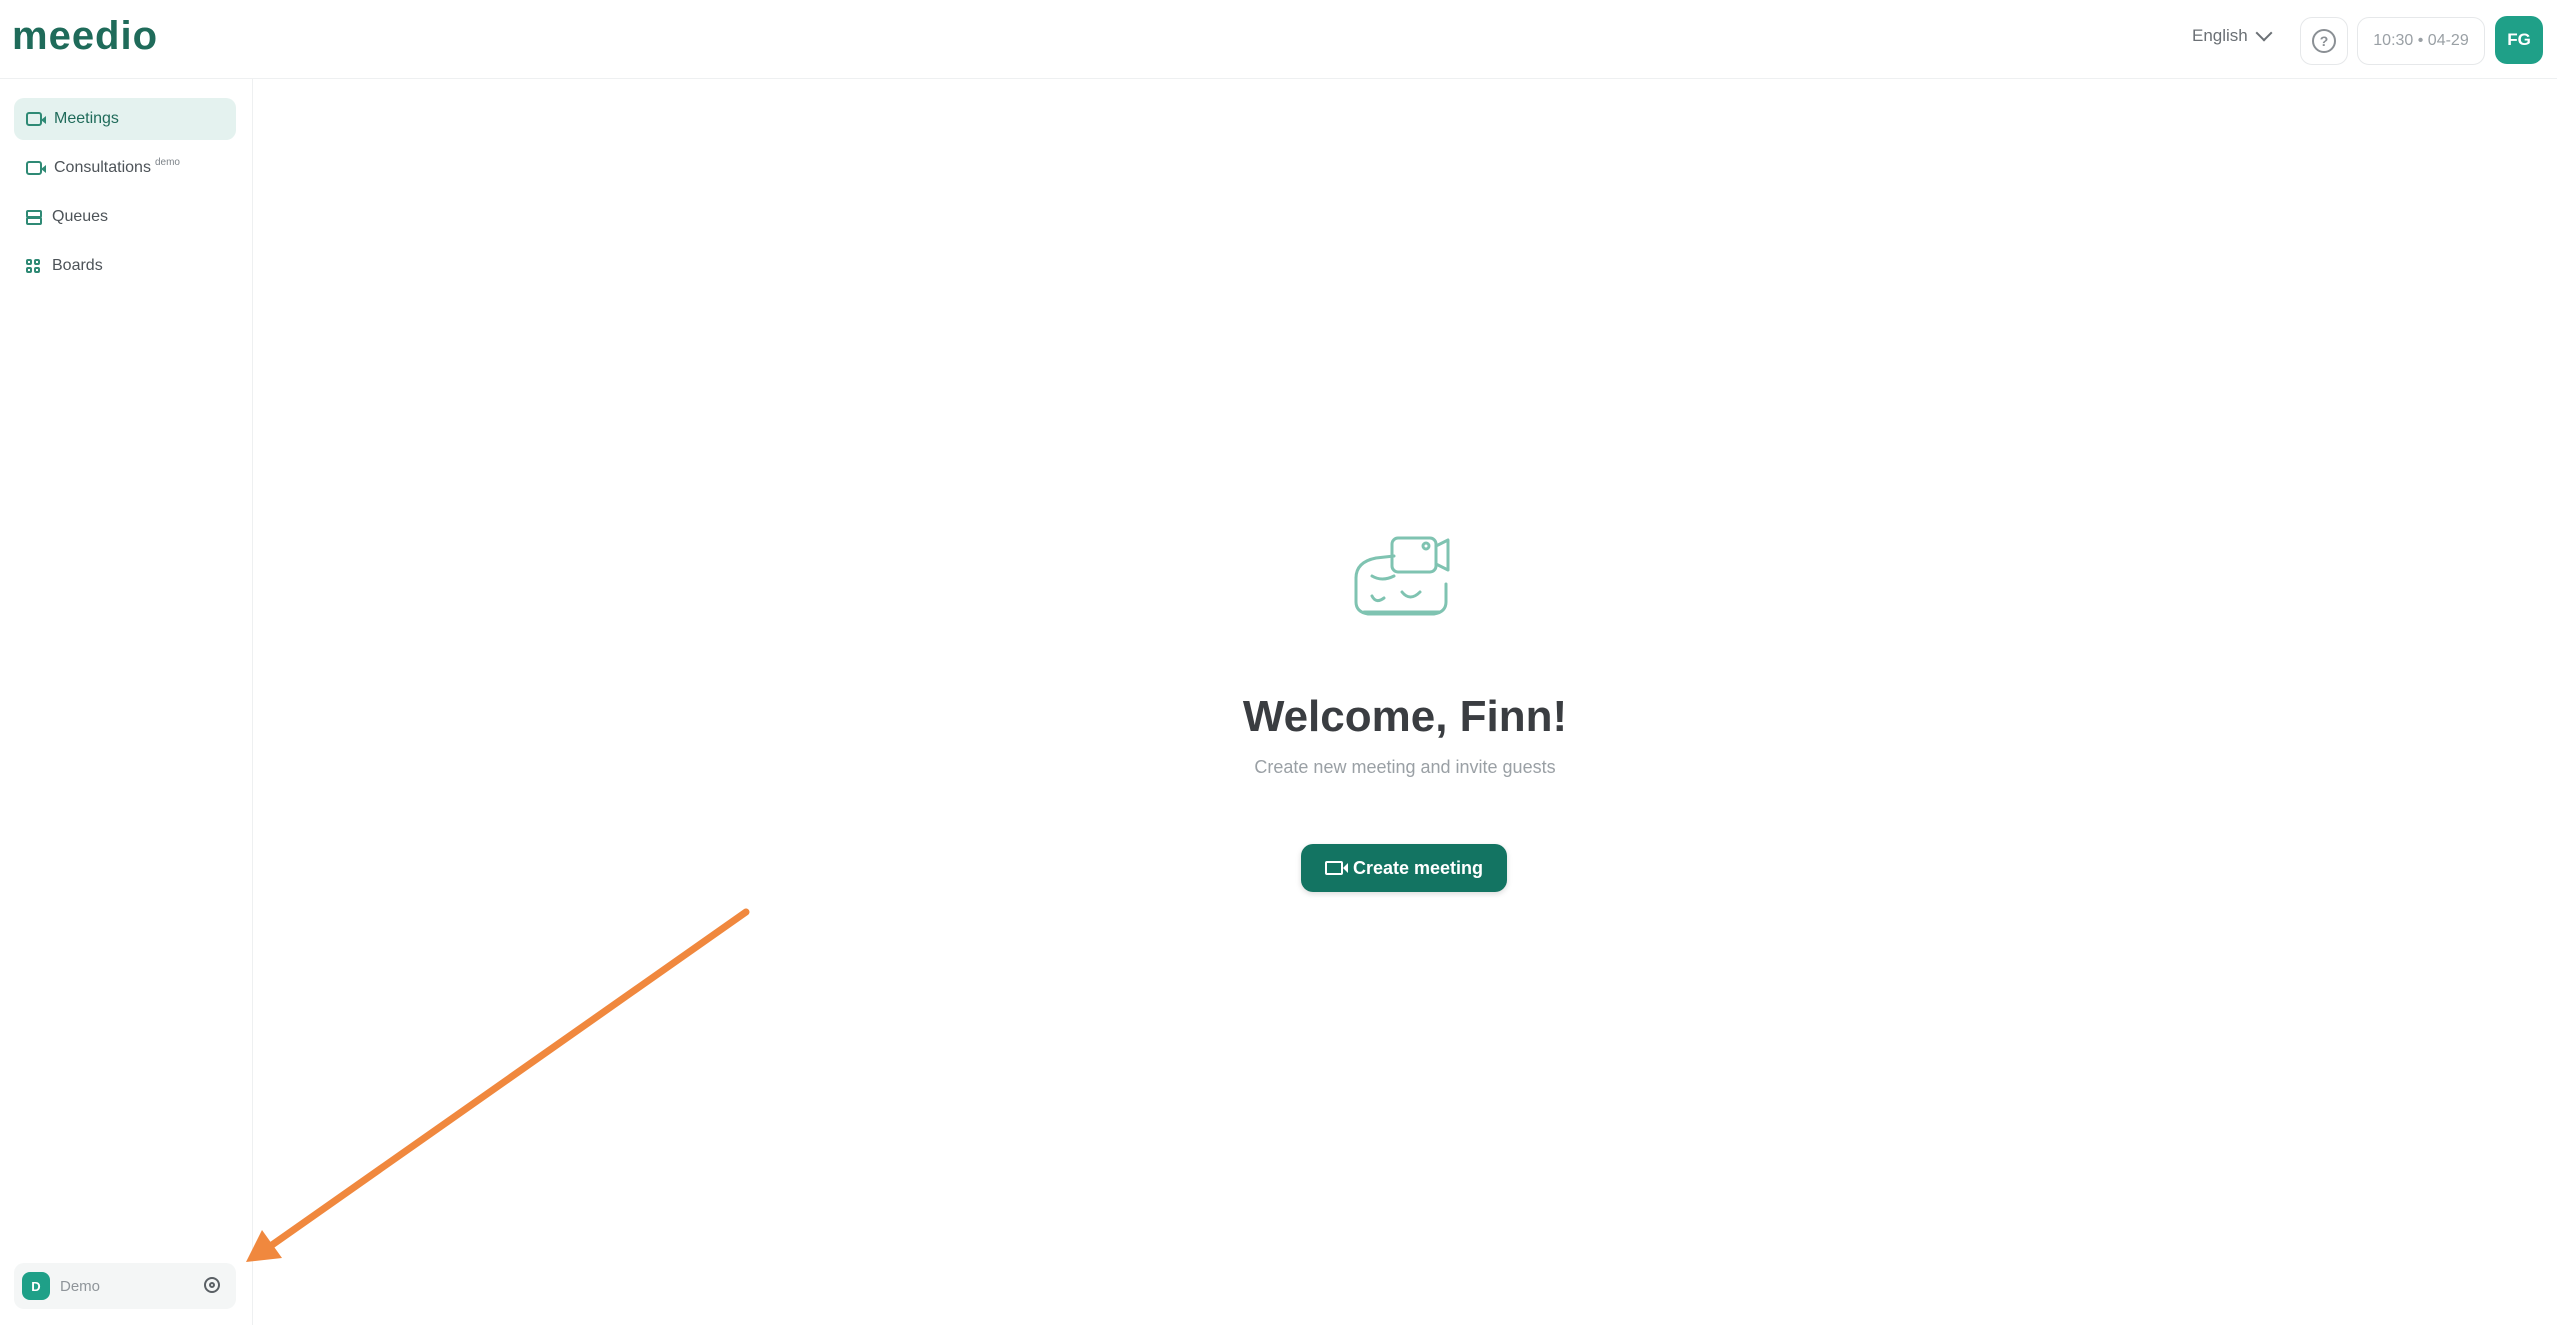 The width and height of the screenshot is (2557, 1325). Describe the element at coordinates (498, 1085) in the screenshot. I see `annotation-arrow` at that location.